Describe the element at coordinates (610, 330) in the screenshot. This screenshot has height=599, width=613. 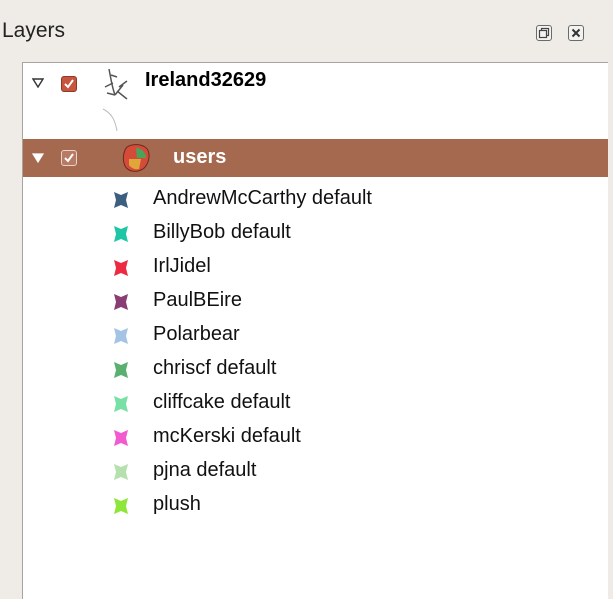
I see `panel-edge` at that location.